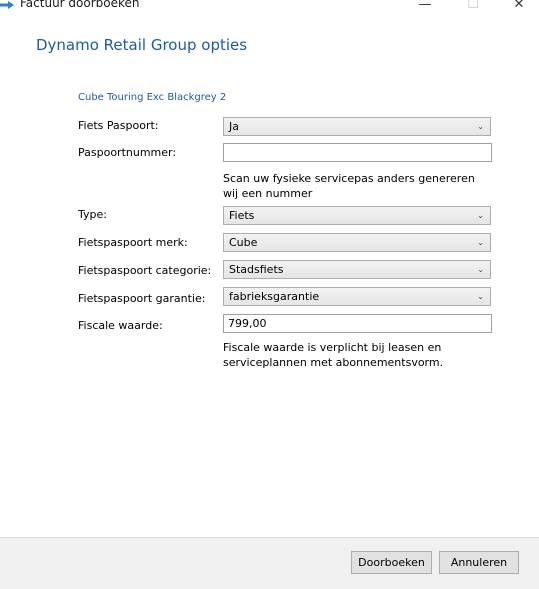 This screenshot has width=539, height=589. Describe the element at coordinates (357, 126) in the screenshot. I see `paspoort-select: Ja ⌄` at that location.